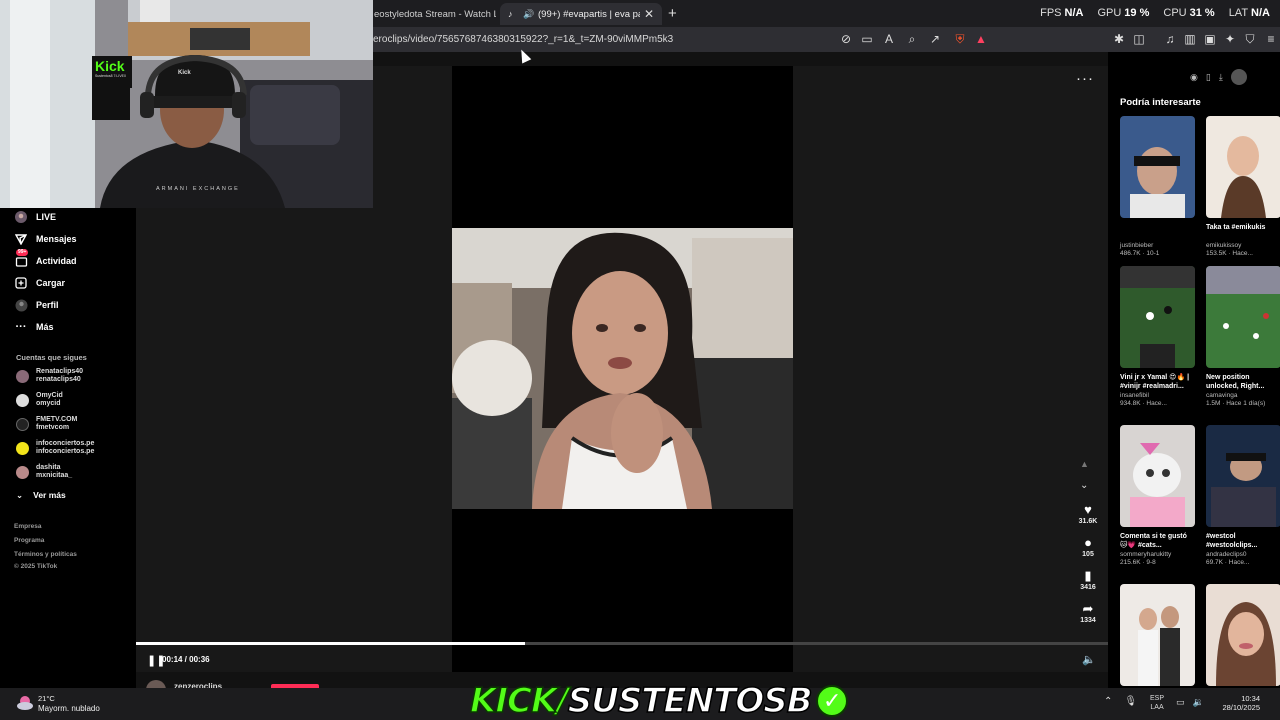 The width and height of the screenshot is (1280, 720). I want to click on see-more-button: ⌄ Ver más, so click(41, 495).